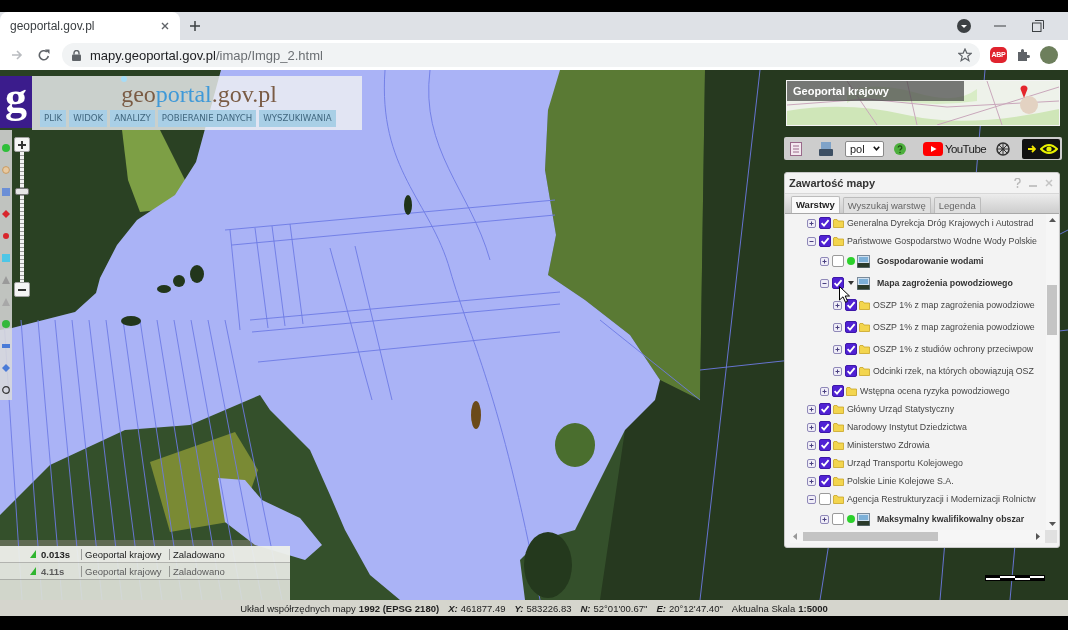 This screenshot has height=630, width=1068. Describe the element at coordinates (1003, 148) in the screenshot. I see `wheel-icon` at that location.